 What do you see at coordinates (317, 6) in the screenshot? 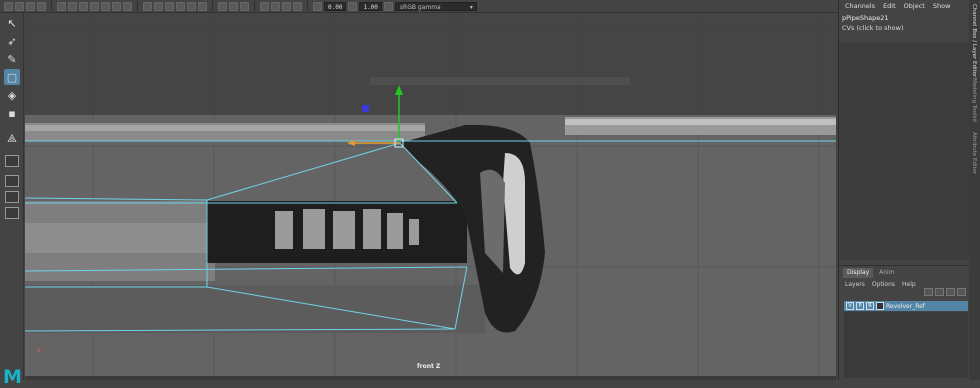
I see `exposure-icon` at bounding box center [317, 6].